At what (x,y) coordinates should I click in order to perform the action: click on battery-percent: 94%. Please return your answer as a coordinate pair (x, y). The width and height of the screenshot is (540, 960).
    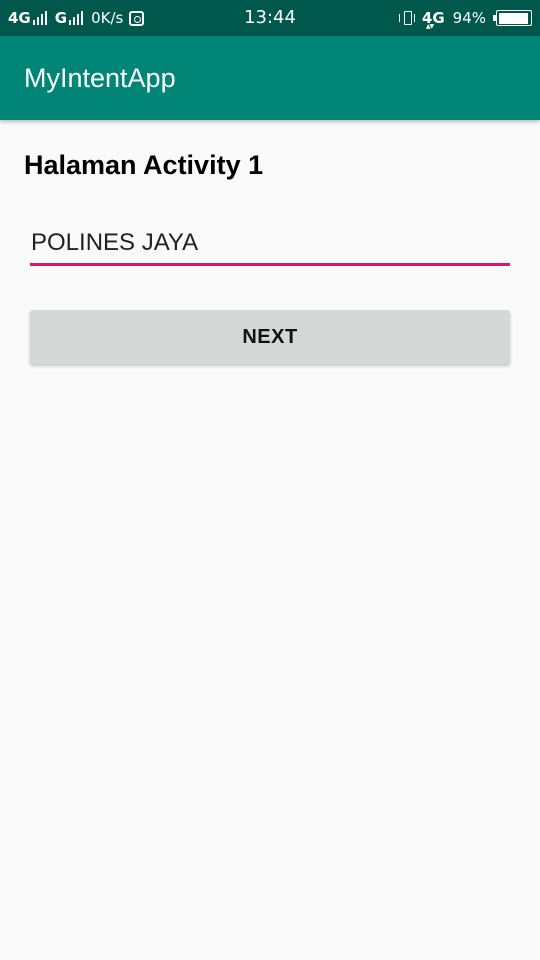
    Looking at the image, I should click on (469, 18).